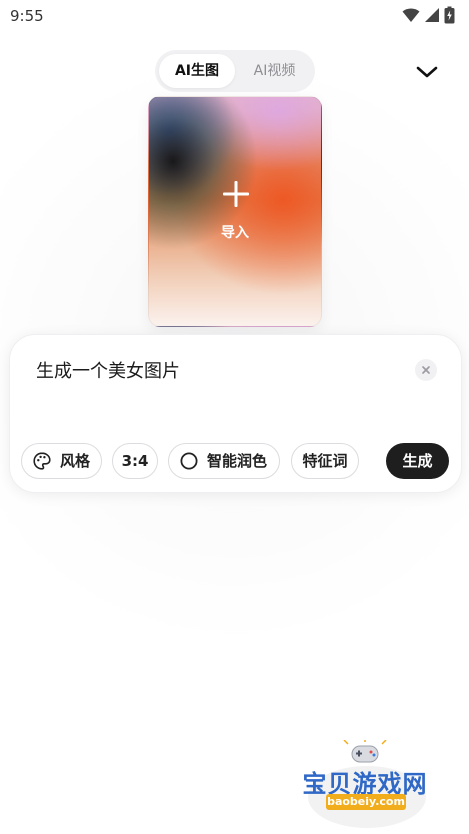  I want to click on style-button: 风格, so click(61, 461).